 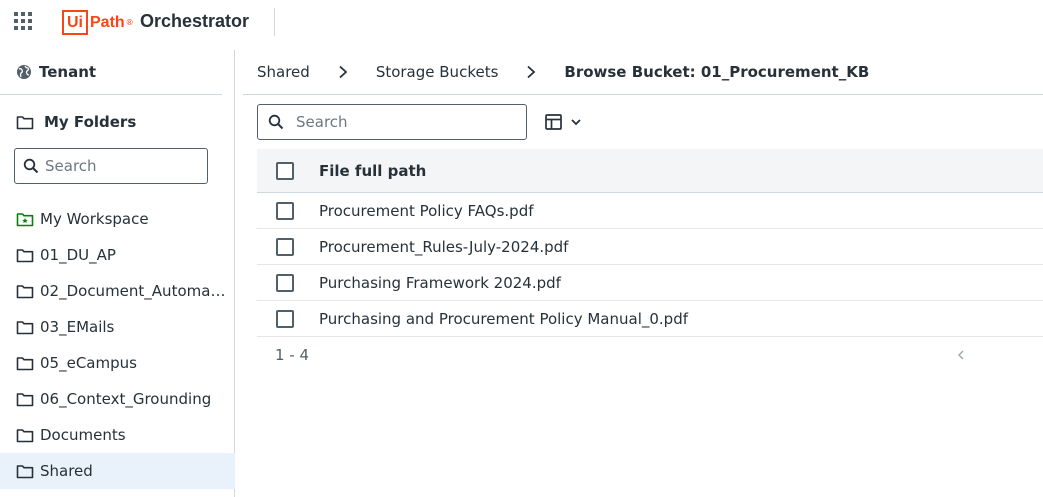 What do you see at coordinates (88, 363) in the screenshot?
I see `folder-label: 05_eCampus` at bounding box center [88, 363].